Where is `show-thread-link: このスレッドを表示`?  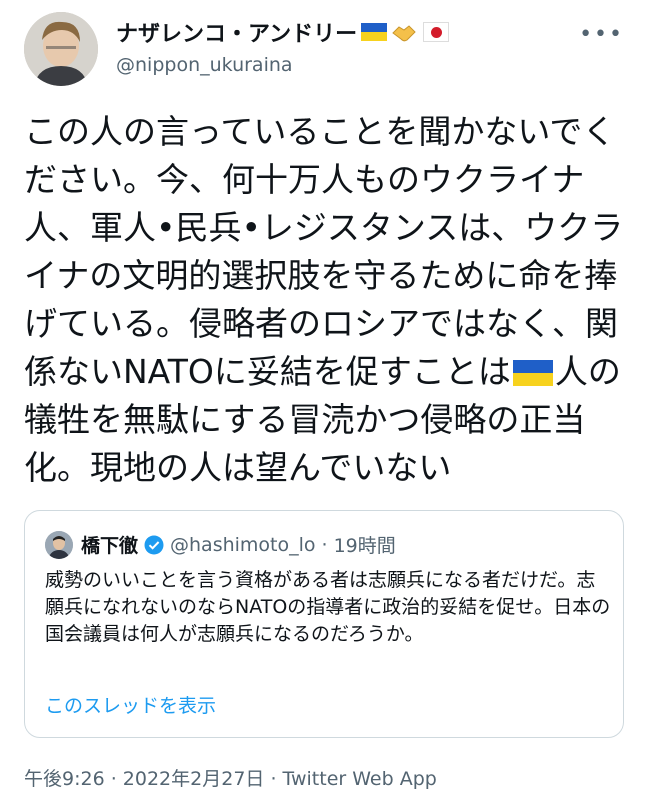 show-thread-link: このスレッドを表示 is located at coordinates (130, 704).